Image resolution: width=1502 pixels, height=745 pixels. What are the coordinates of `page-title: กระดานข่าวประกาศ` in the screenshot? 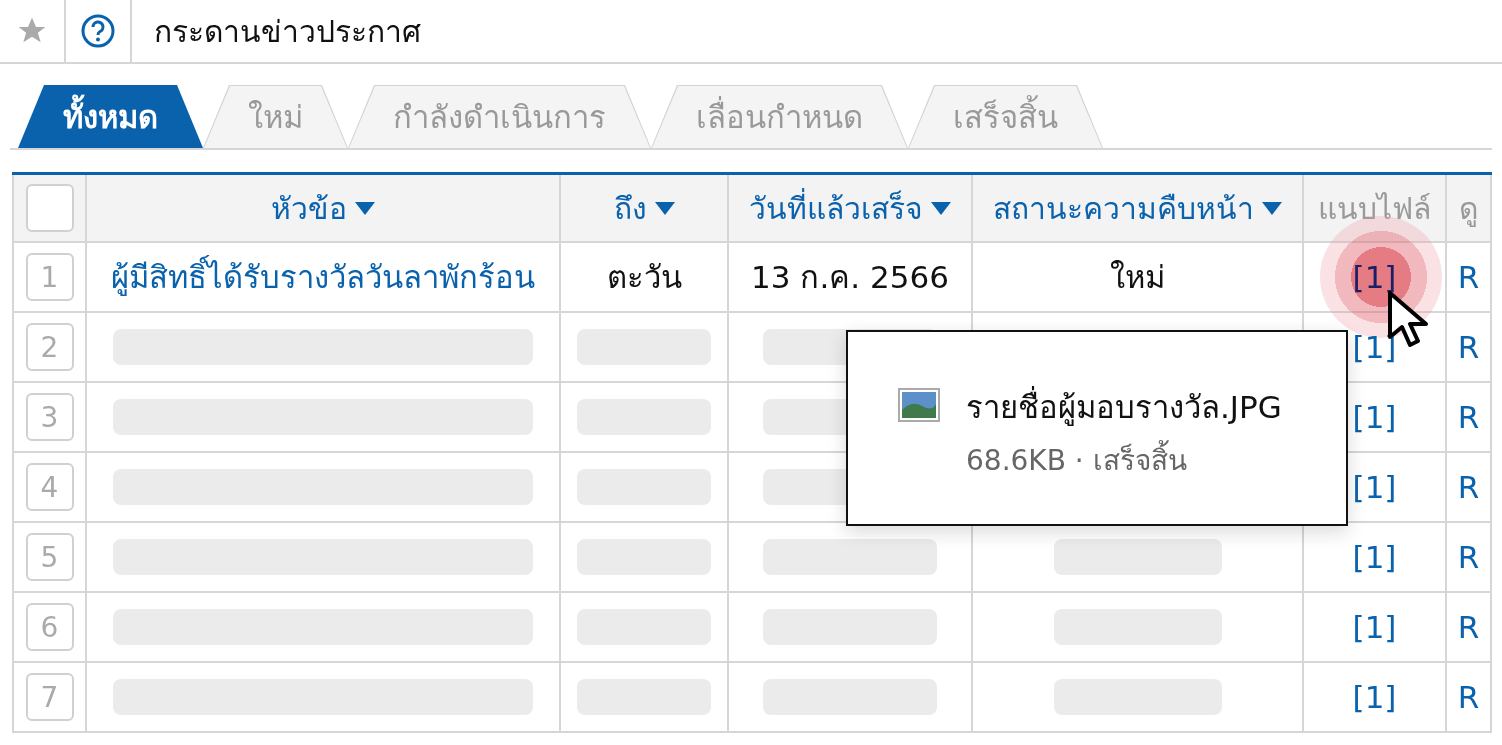 It's located at (287, 31).